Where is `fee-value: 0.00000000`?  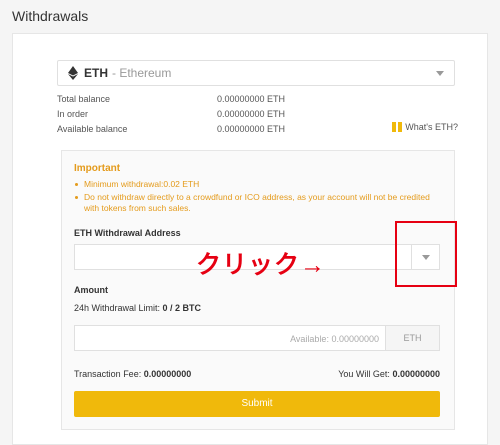 fee-value: 0.00000000 is located at coordinates (167, 374).